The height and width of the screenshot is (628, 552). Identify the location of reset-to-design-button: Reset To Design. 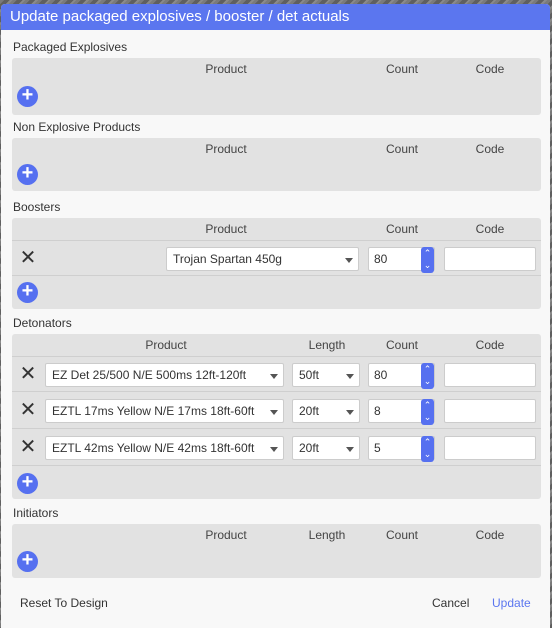
(64, 603).